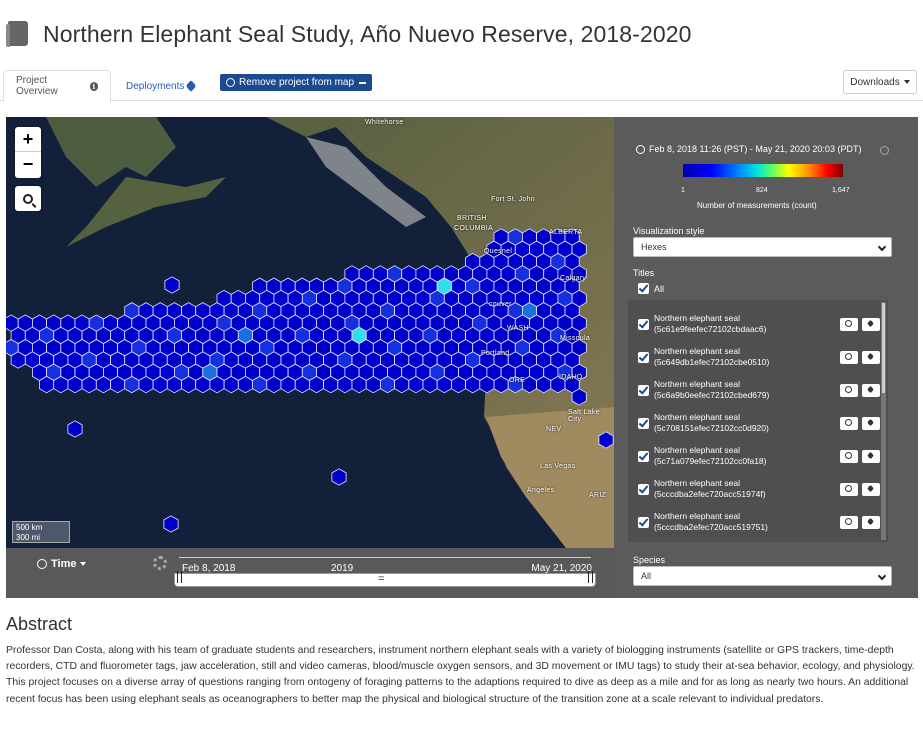  What do you see at coordinates (28, 164) in the screenshot?
I see `zoom-out-button: −` at bounding box center [28, 164].